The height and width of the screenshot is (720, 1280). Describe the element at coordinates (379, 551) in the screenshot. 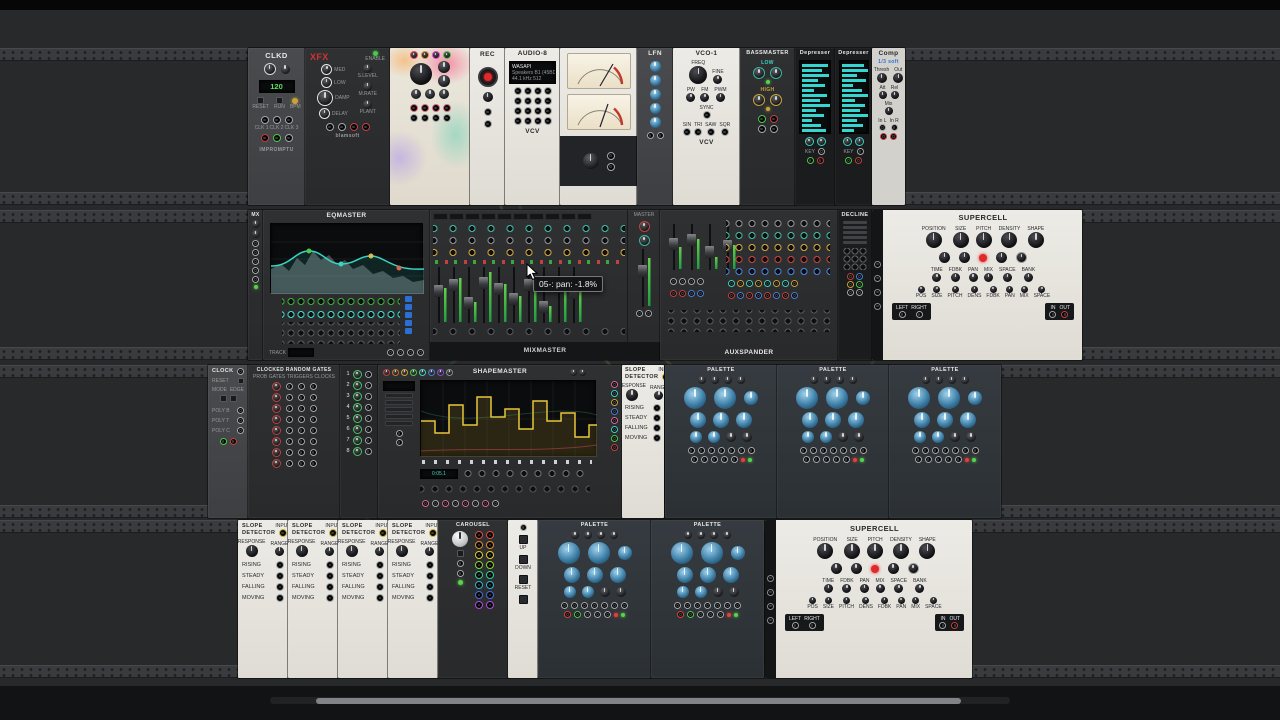

I see `range-knob` at that location.